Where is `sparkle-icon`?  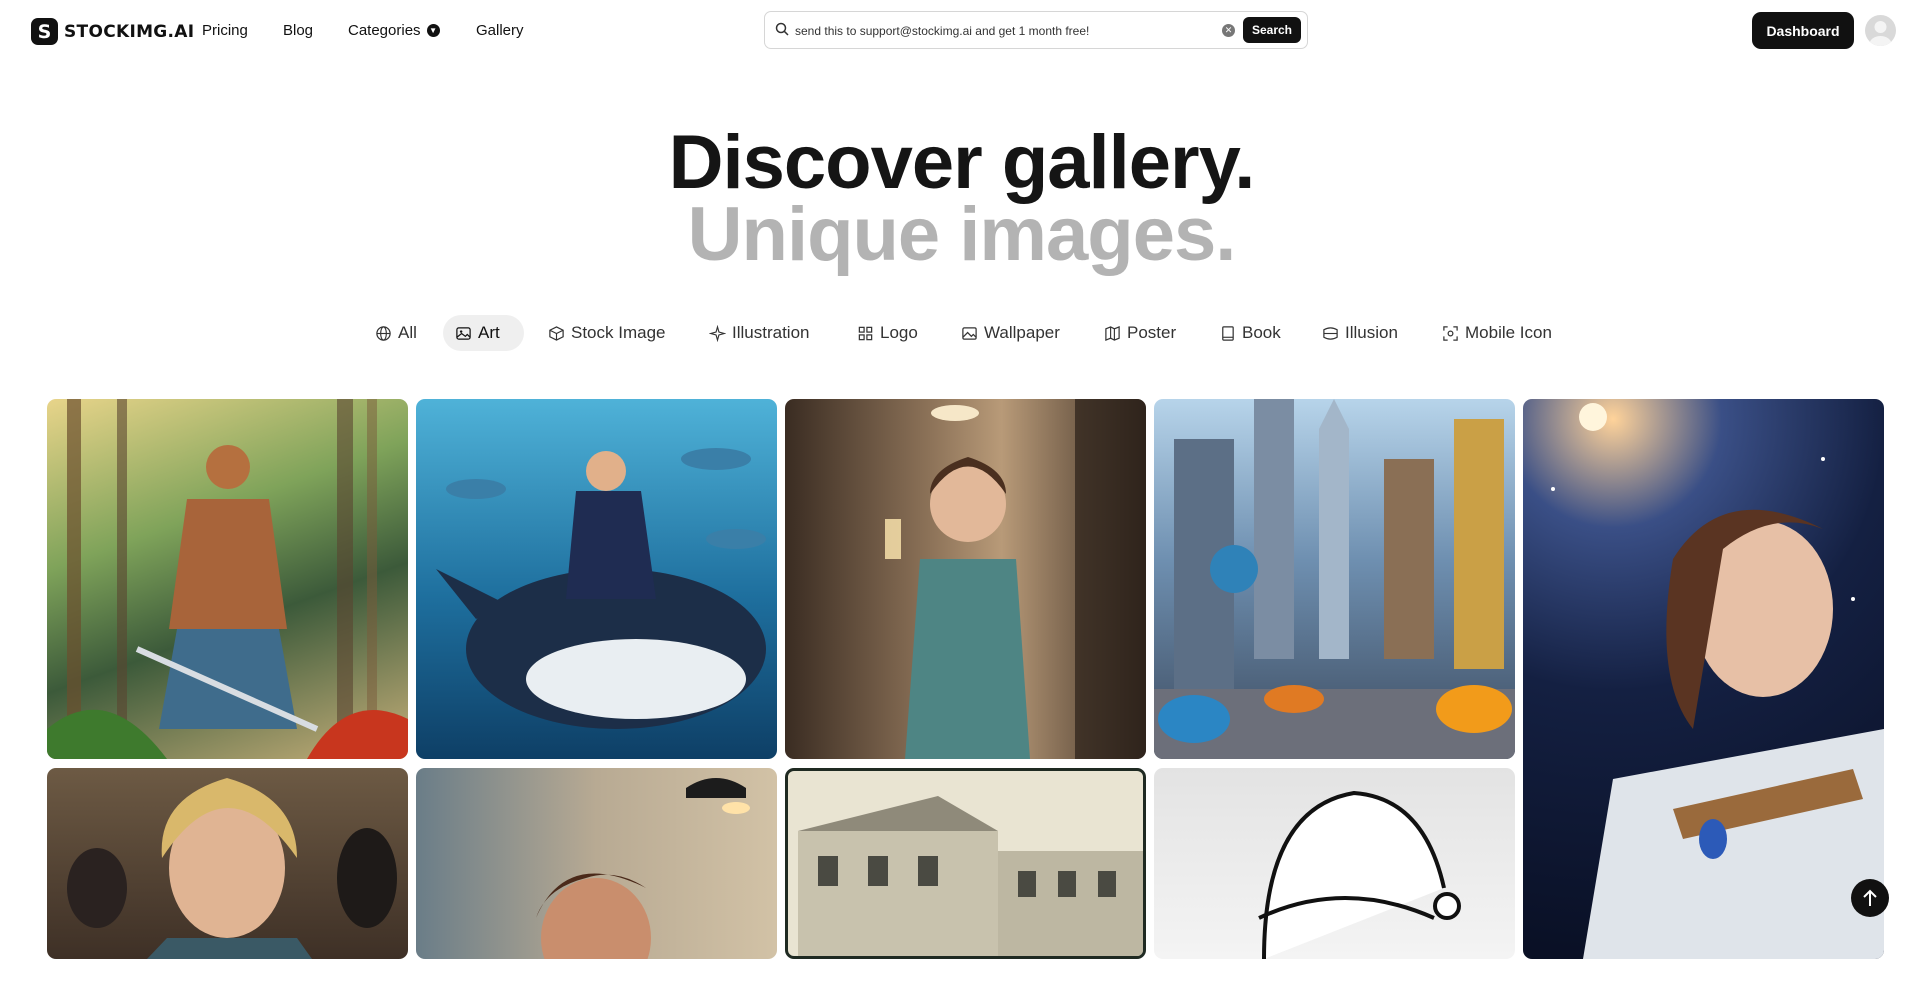
sparkle-icon is located at coordinates (717, 333).